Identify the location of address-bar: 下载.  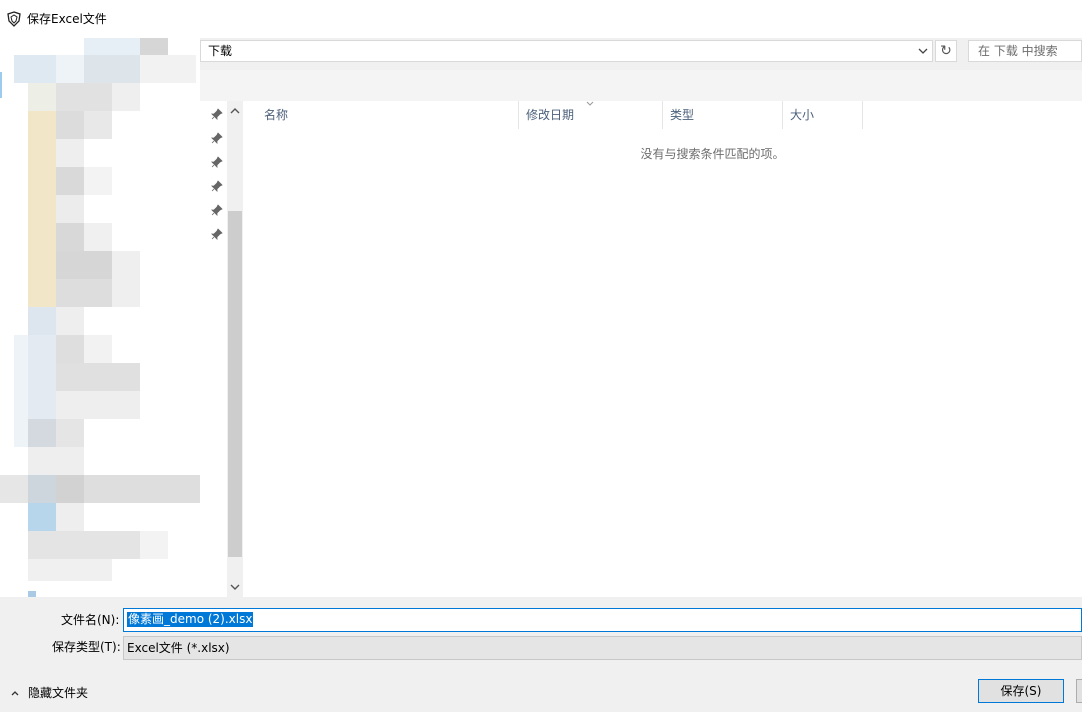
(566, 51).